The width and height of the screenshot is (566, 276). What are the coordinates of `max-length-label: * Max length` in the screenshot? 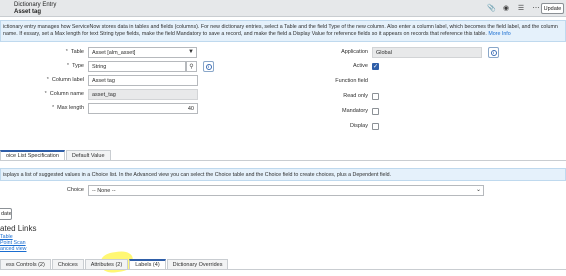 It's located at (57, 108).